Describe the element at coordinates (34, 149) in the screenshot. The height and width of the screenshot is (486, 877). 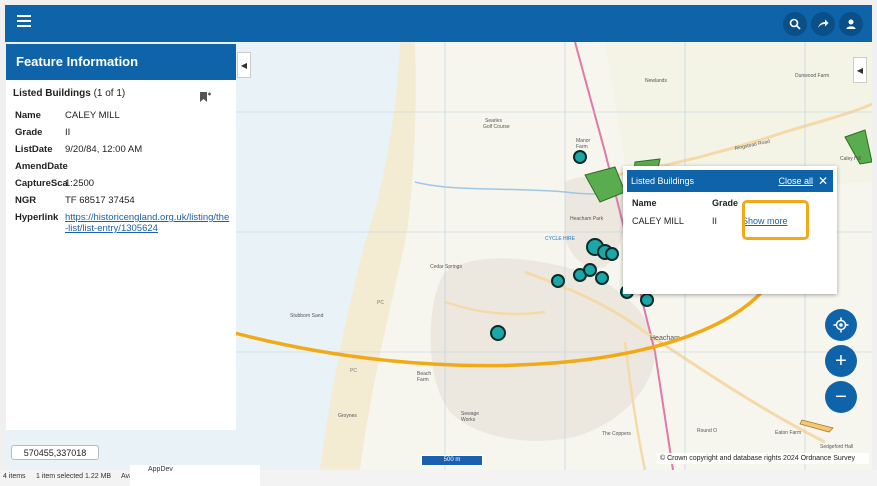
I see `attribute-key: ListDate` at that location.